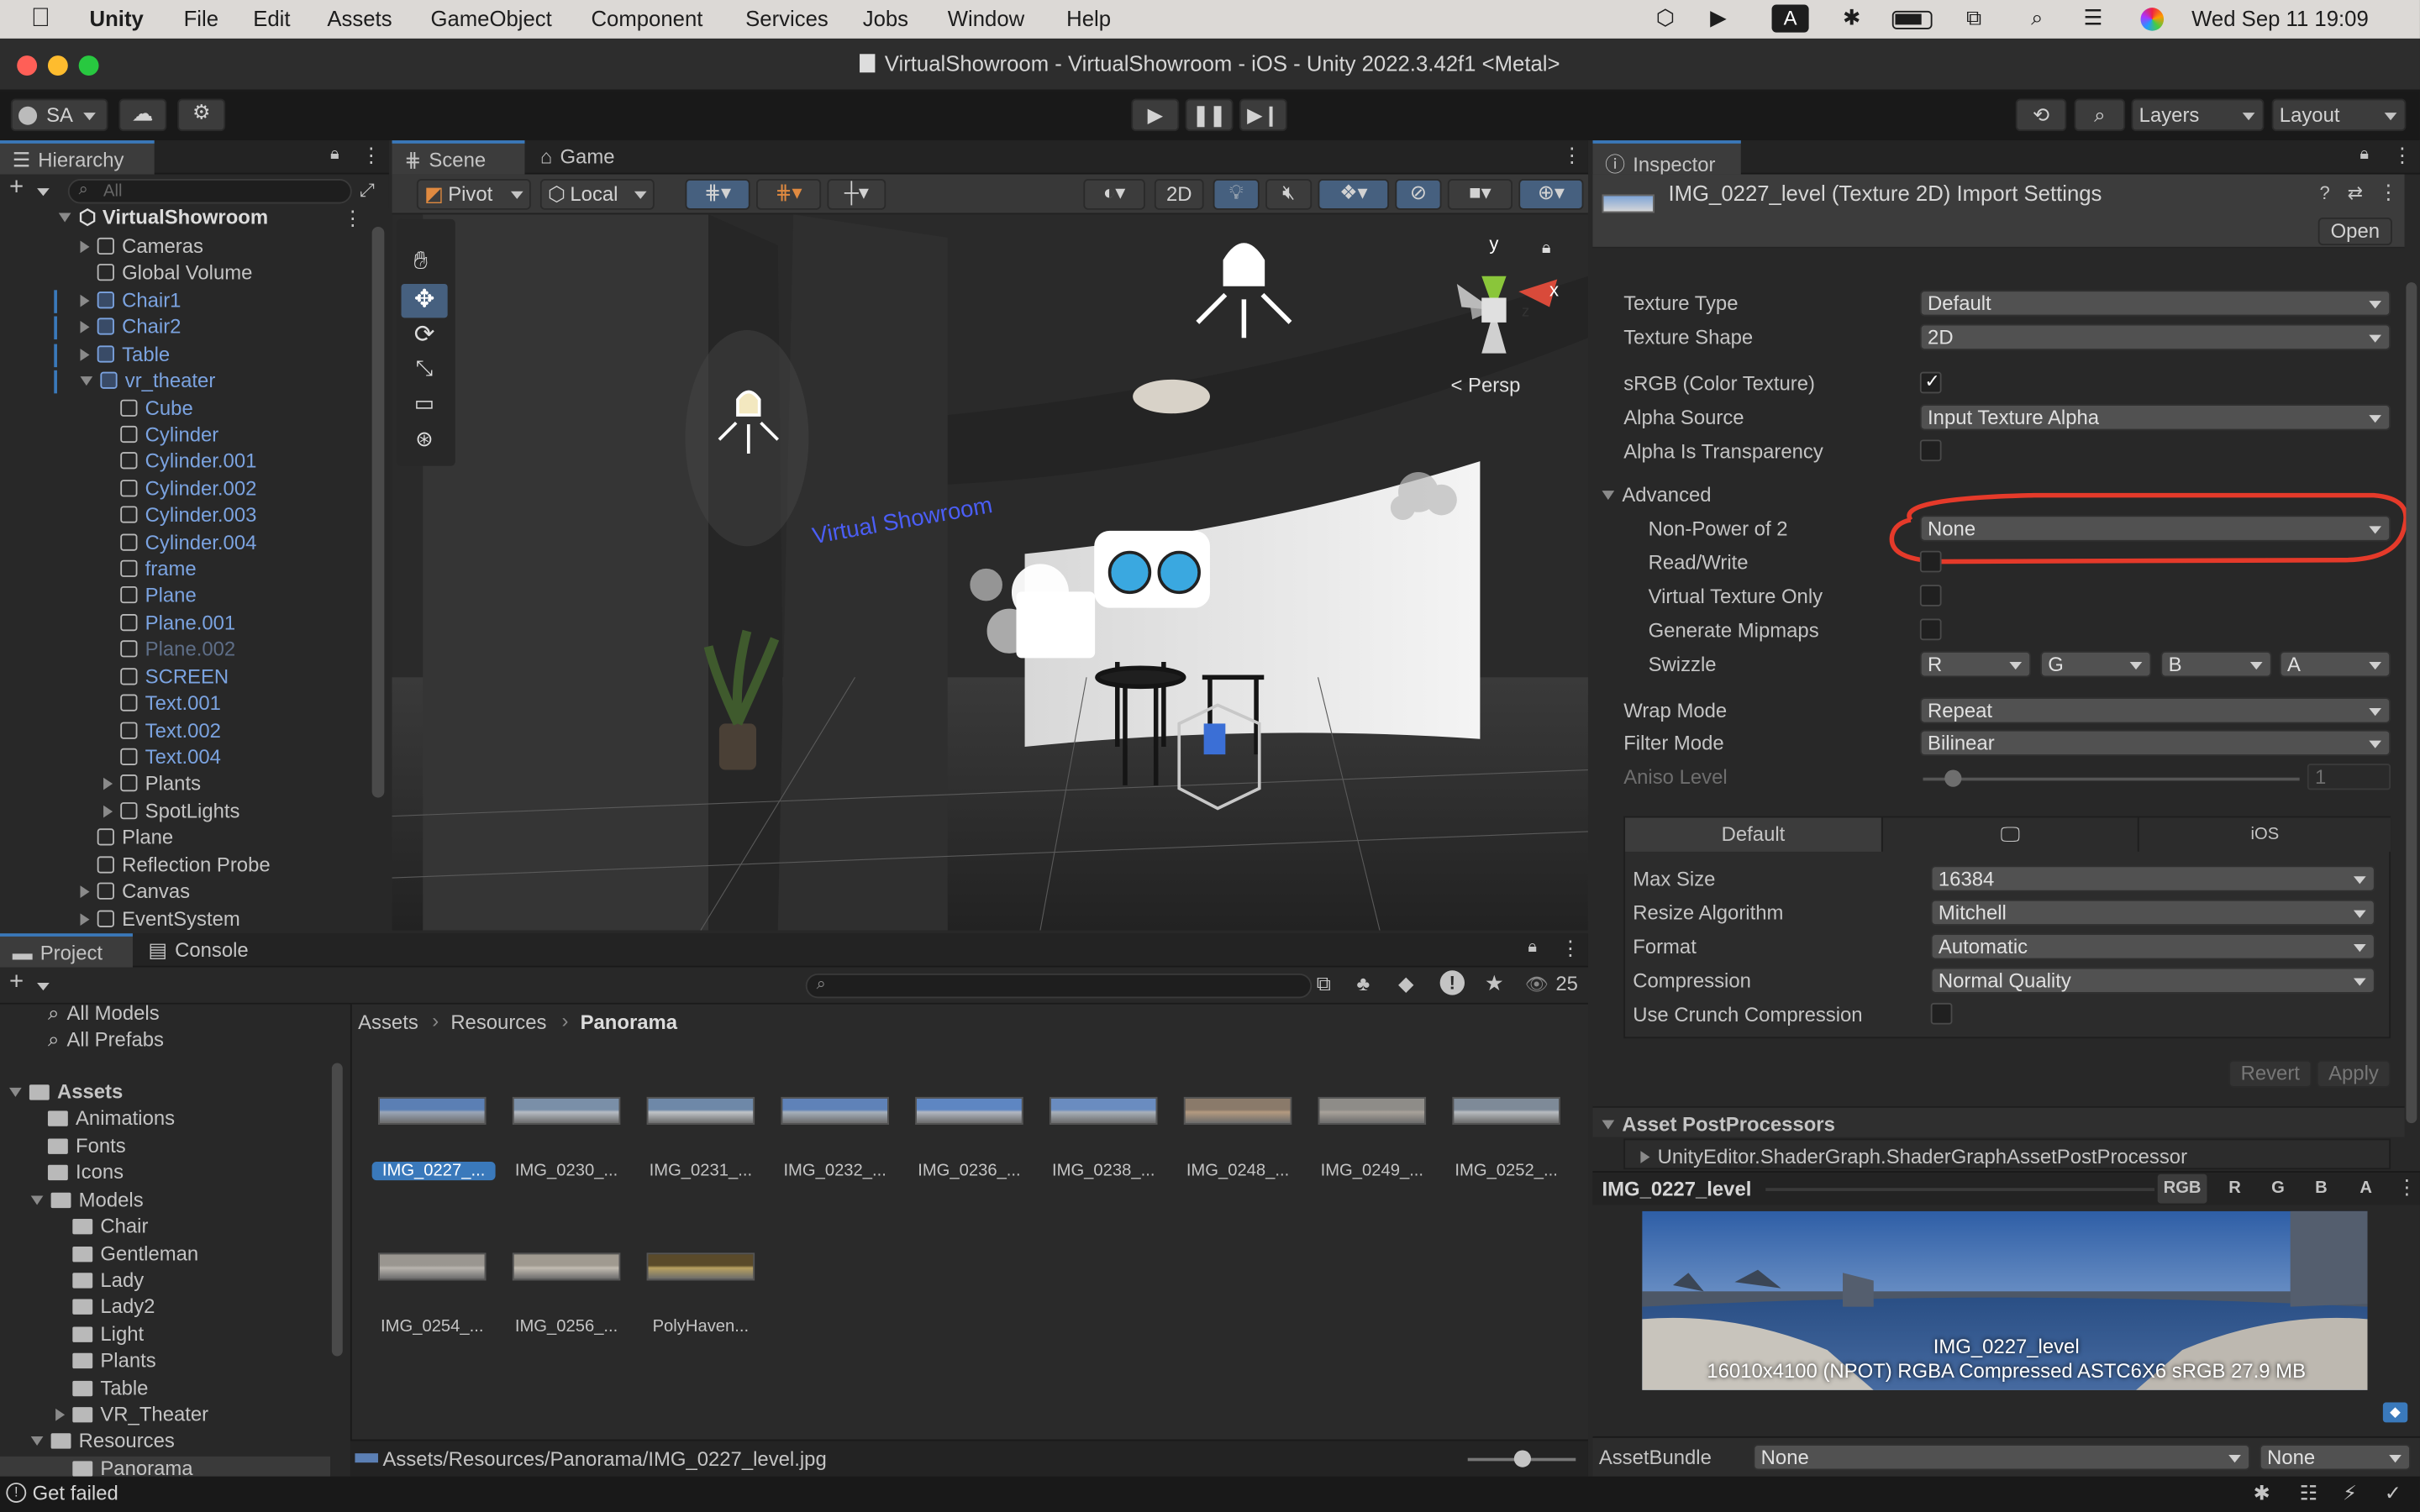 This screenshot has width=2420, height=1512. Describe the element at coordinates (2155, 417) in the screenshot. I see `alpha-source-dropdown: Input Texture Alpha` at that location.